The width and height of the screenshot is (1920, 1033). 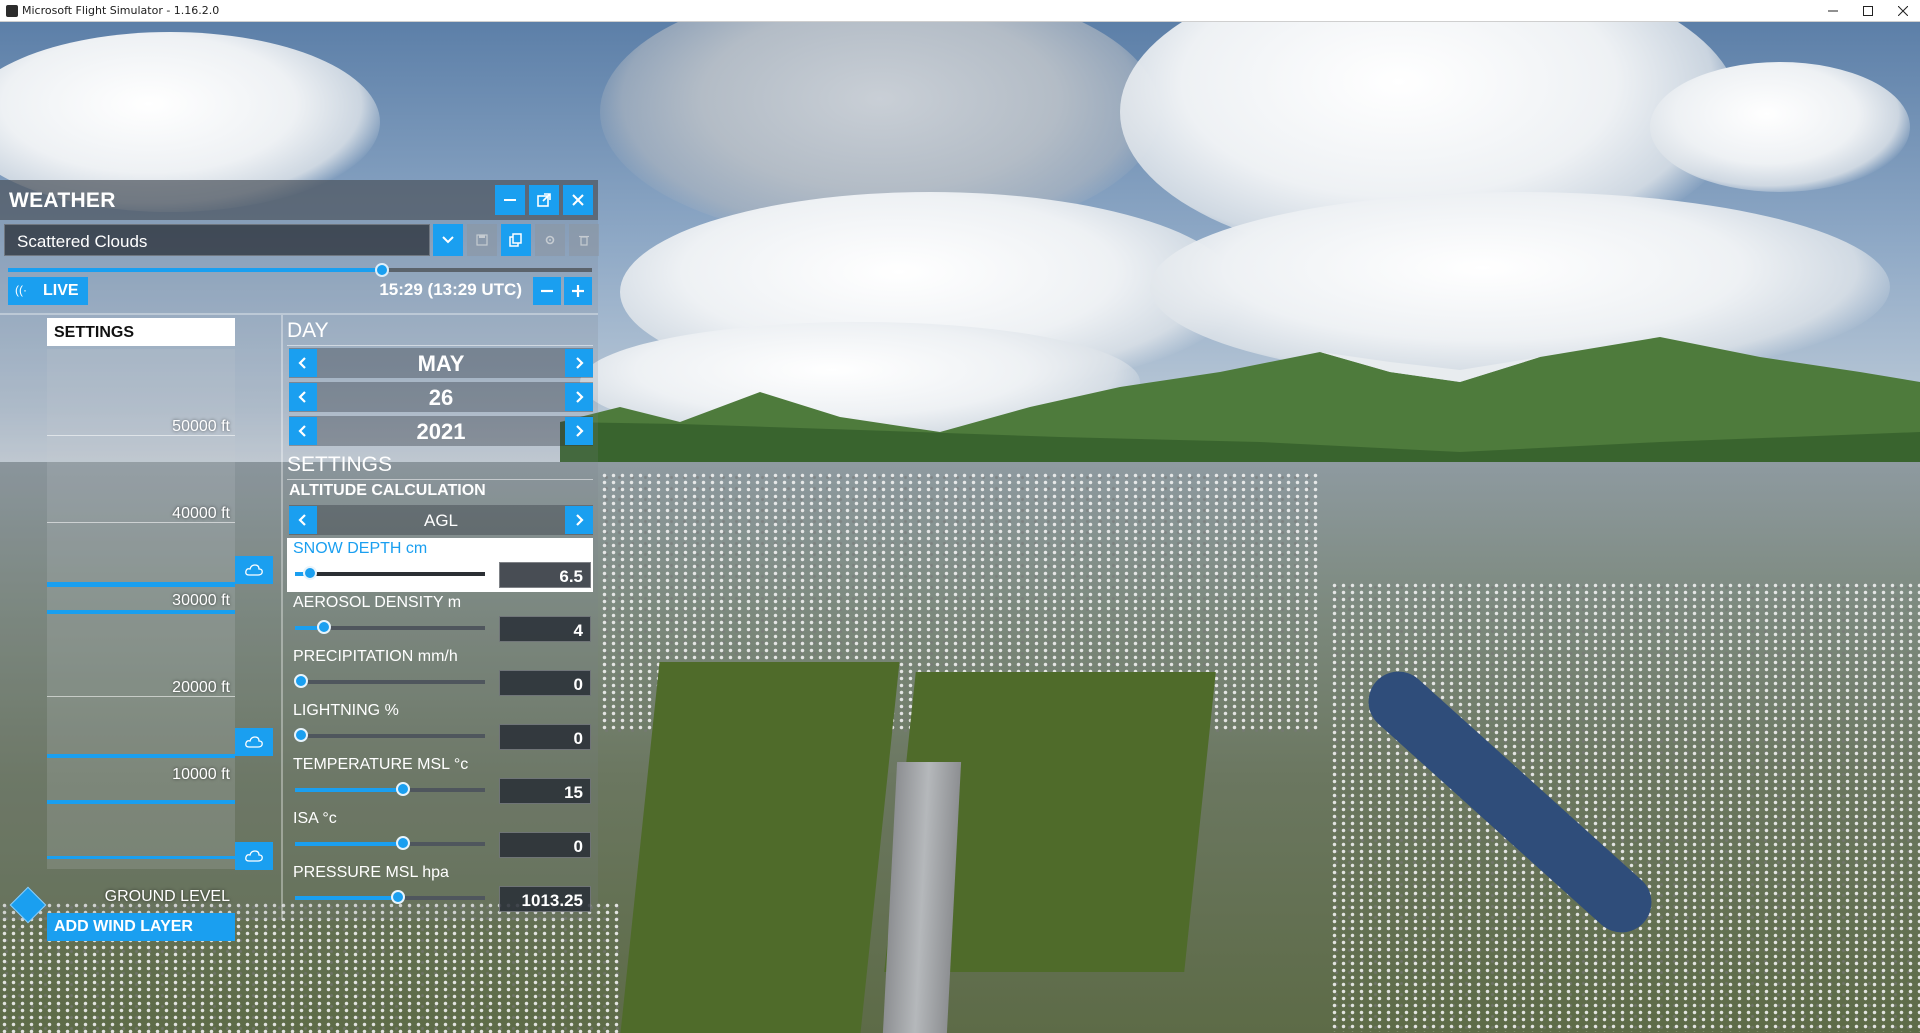 I want to click on add-wind-layer-label: ADD WIND LAYER, so click(x=123, y=926).